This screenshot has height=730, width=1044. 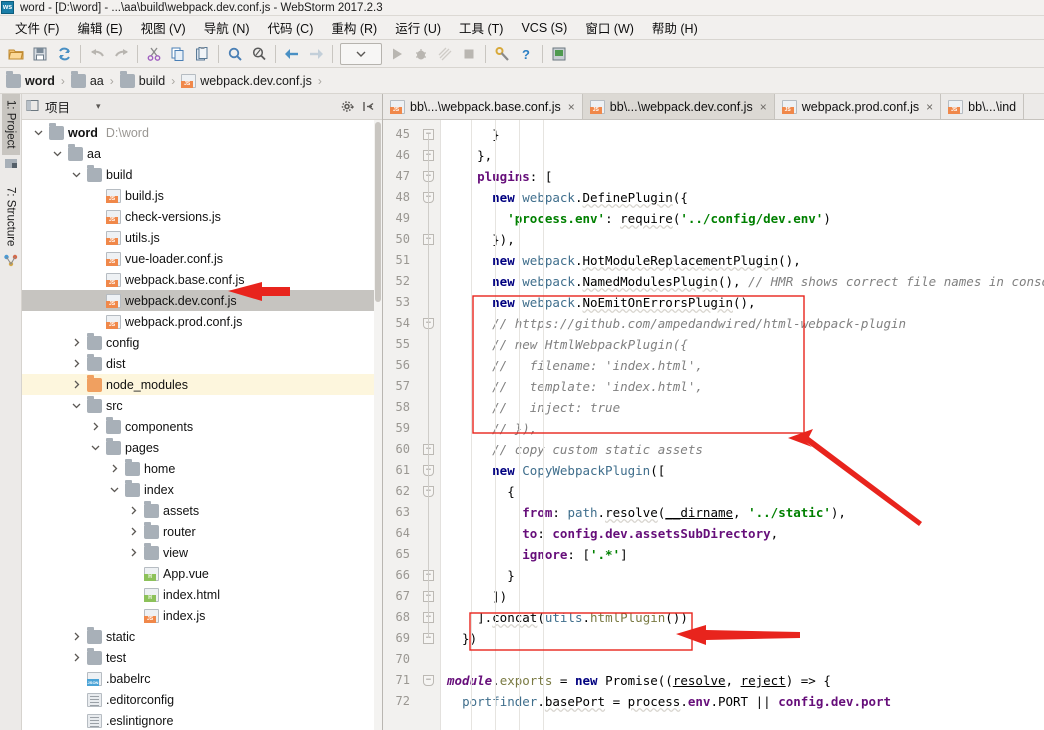 What do you see at coordinates (202, 258) in the screenshot?
I see `tree-item: vue-loader.conf.js` at bounding box center [202, 258].